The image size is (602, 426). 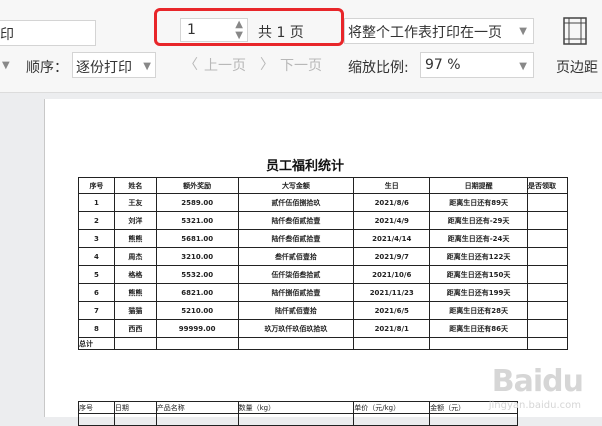 I want to click on table-cell: 2021/4/14, so click(x=392, y=238).